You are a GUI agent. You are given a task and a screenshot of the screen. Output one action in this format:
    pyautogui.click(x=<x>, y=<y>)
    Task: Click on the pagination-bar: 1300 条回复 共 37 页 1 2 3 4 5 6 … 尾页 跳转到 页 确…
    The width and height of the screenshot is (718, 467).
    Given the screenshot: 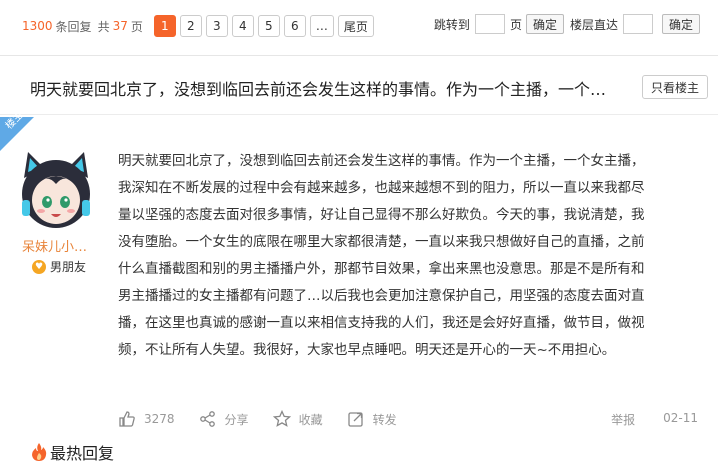 What is the action you would take?
    pyautogui.click(x=359, y=26)
    